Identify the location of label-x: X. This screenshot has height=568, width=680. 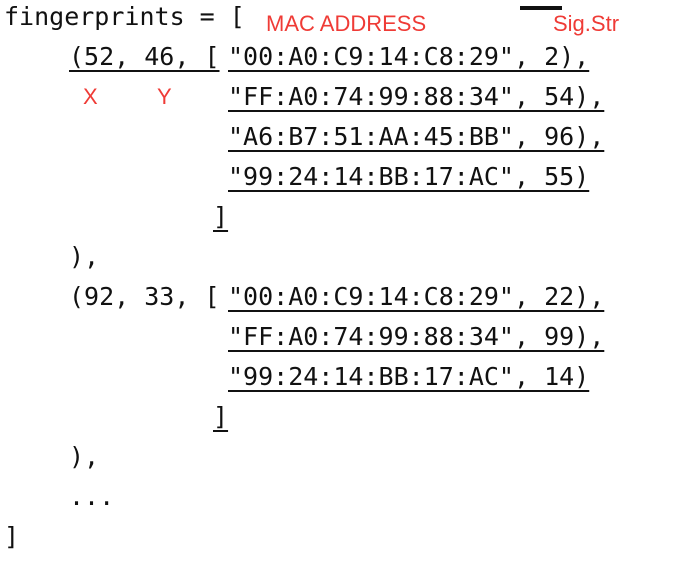
(90, 96).